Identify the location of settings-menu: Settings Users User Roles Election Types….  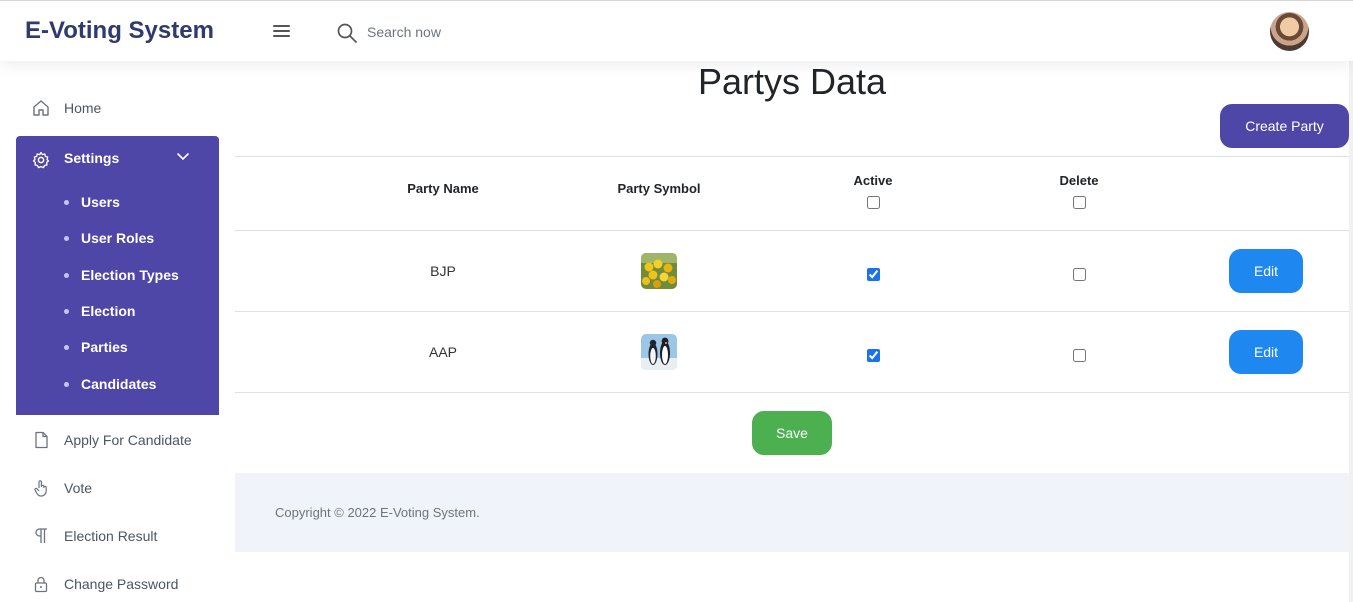
(117, 275).